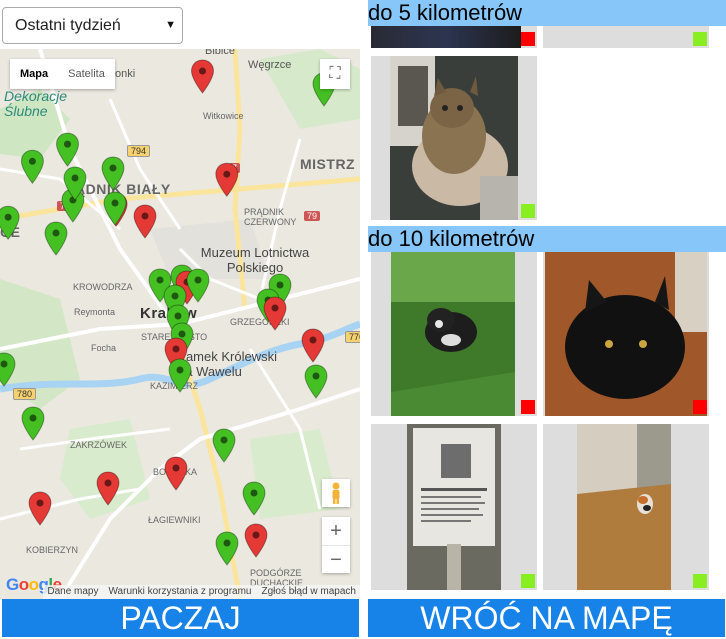 This screenshot has height=639, width=726. I want to click on fullscreen-icon: ⛶, so click(335, 73).